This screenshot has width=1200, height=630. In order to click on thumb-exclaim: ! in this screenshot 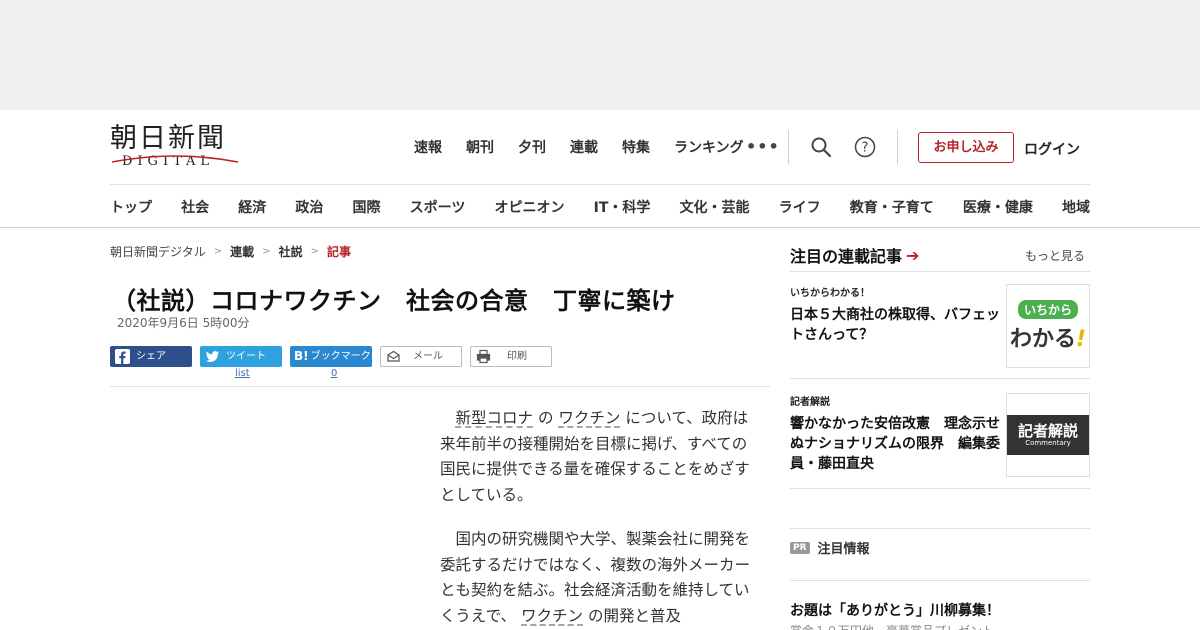, I will do `click(1081, 339)`.